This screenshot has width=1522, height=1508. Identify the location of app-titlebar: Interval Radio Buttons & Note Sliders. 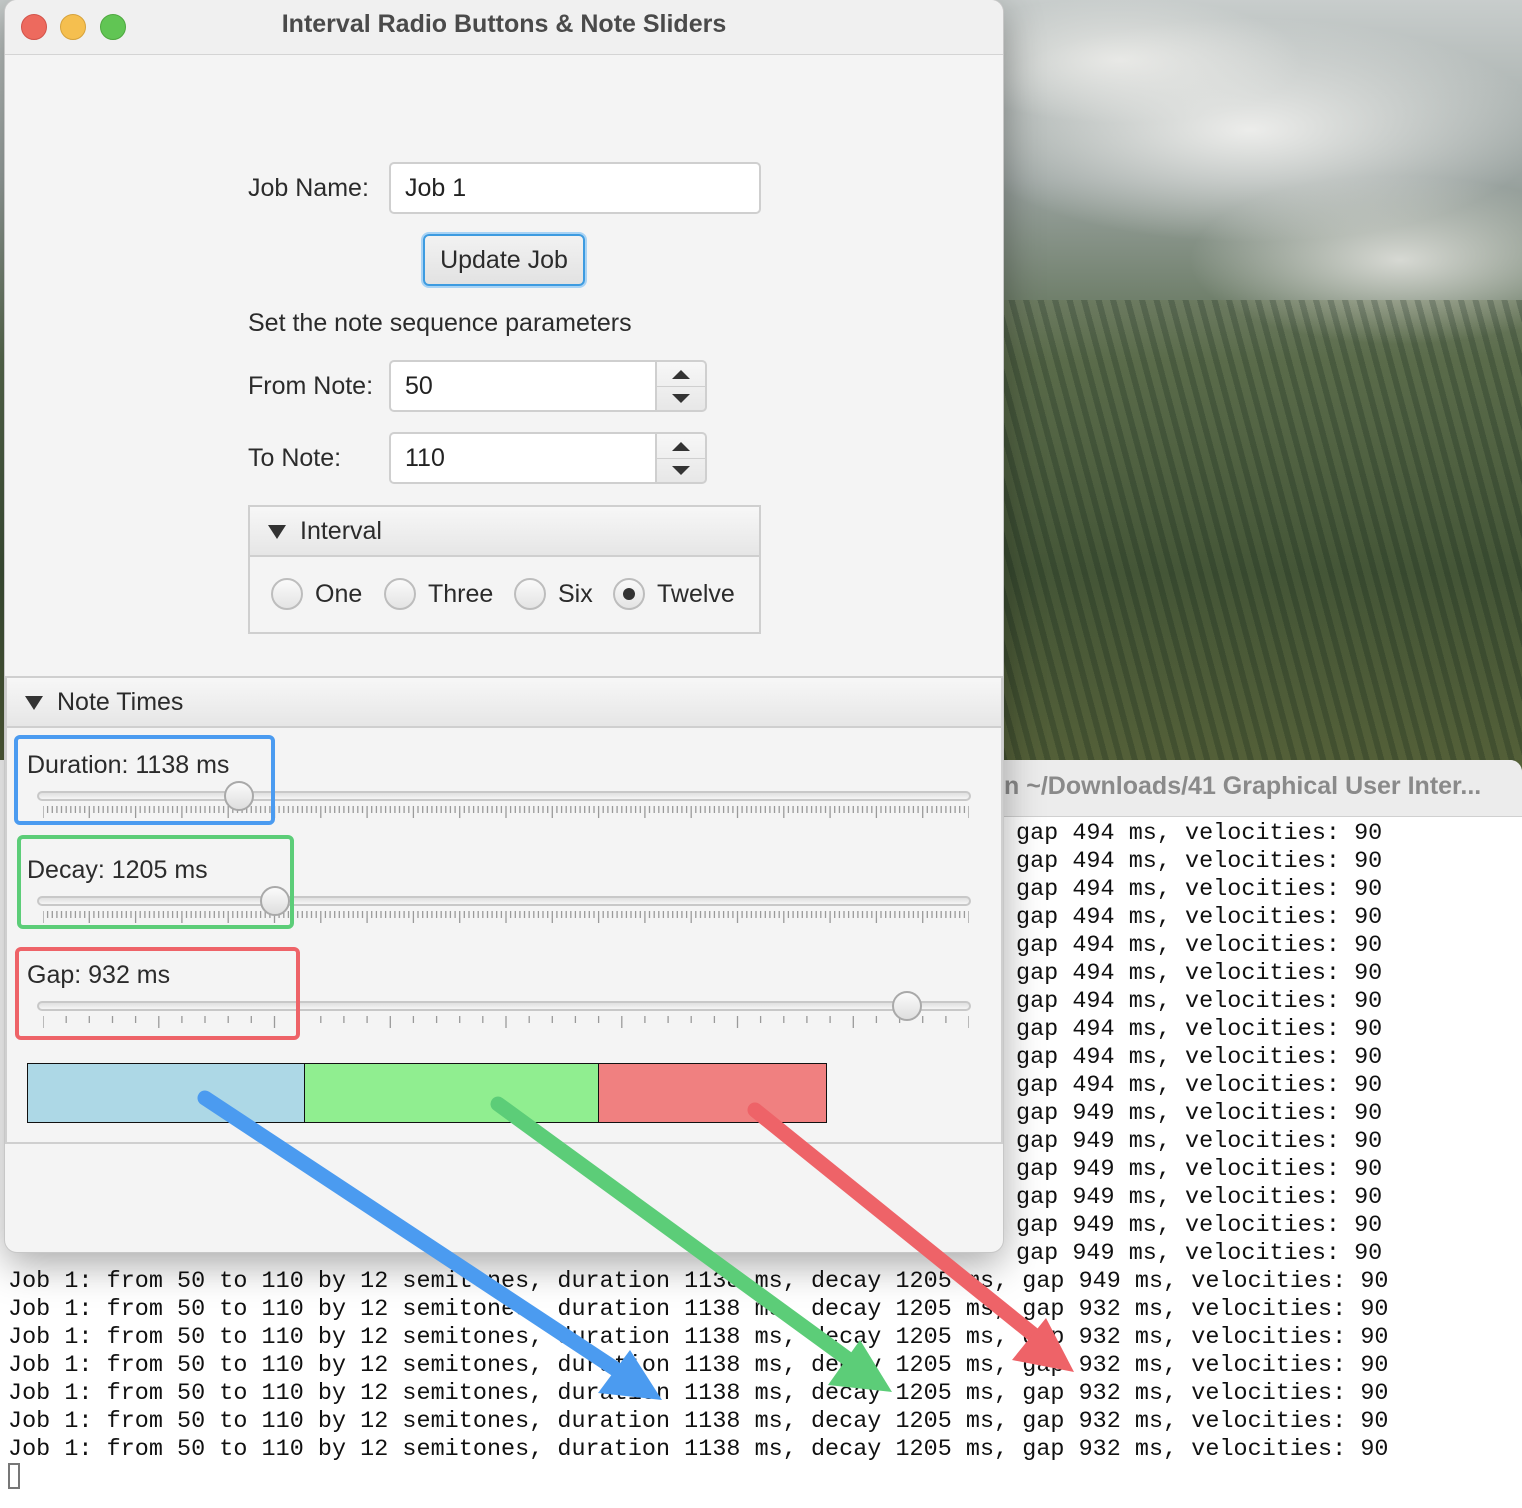
(504, 27).